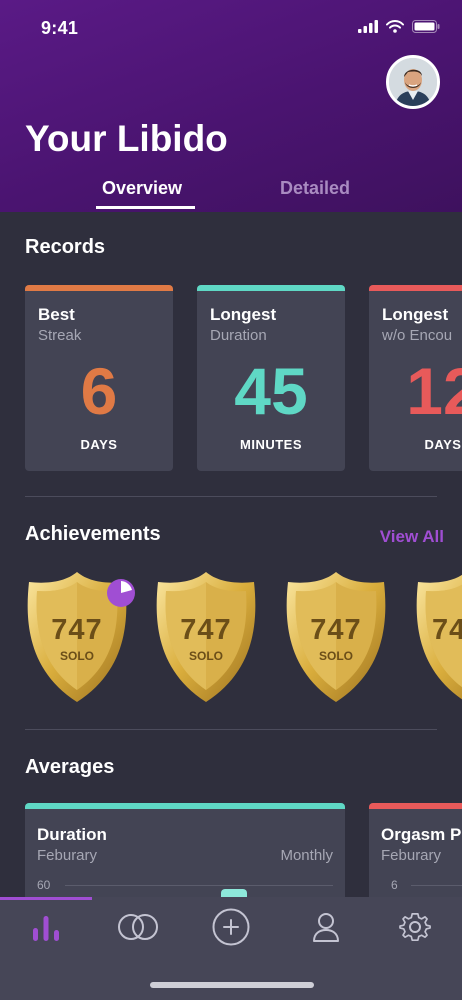  I want to click on record-card-longest-without: Longest w/o Encou 12 DAYS, so click(415, 378).